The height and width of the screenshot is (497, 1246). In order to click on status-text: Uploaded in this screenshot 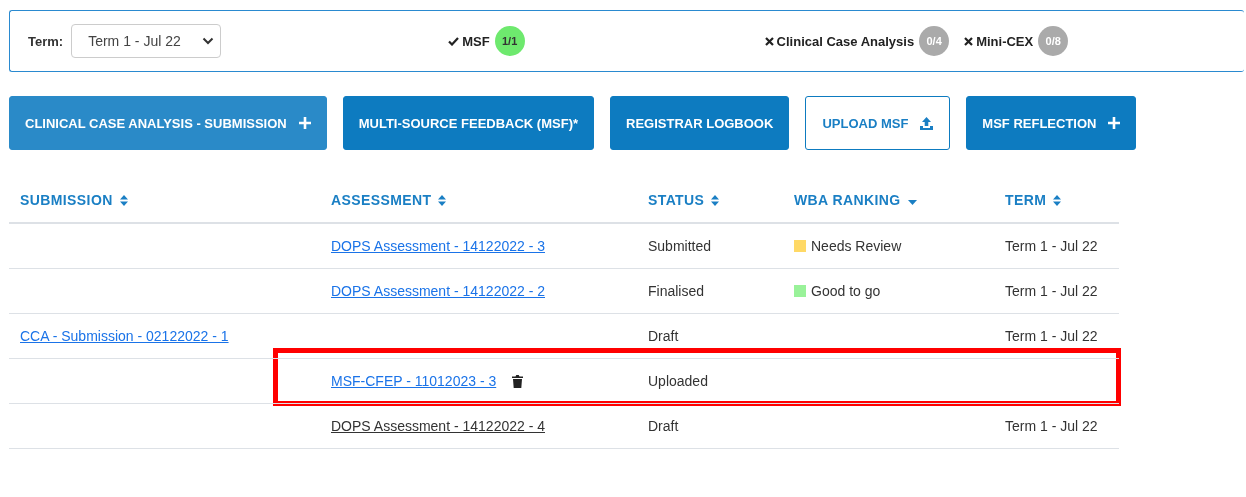, I will do `click(678, 381)`.